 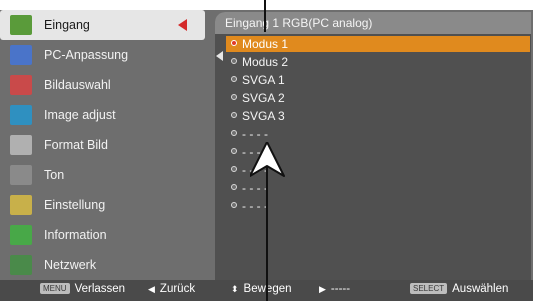 I want to click on screen-format-icon, so click(x=21, y=145).